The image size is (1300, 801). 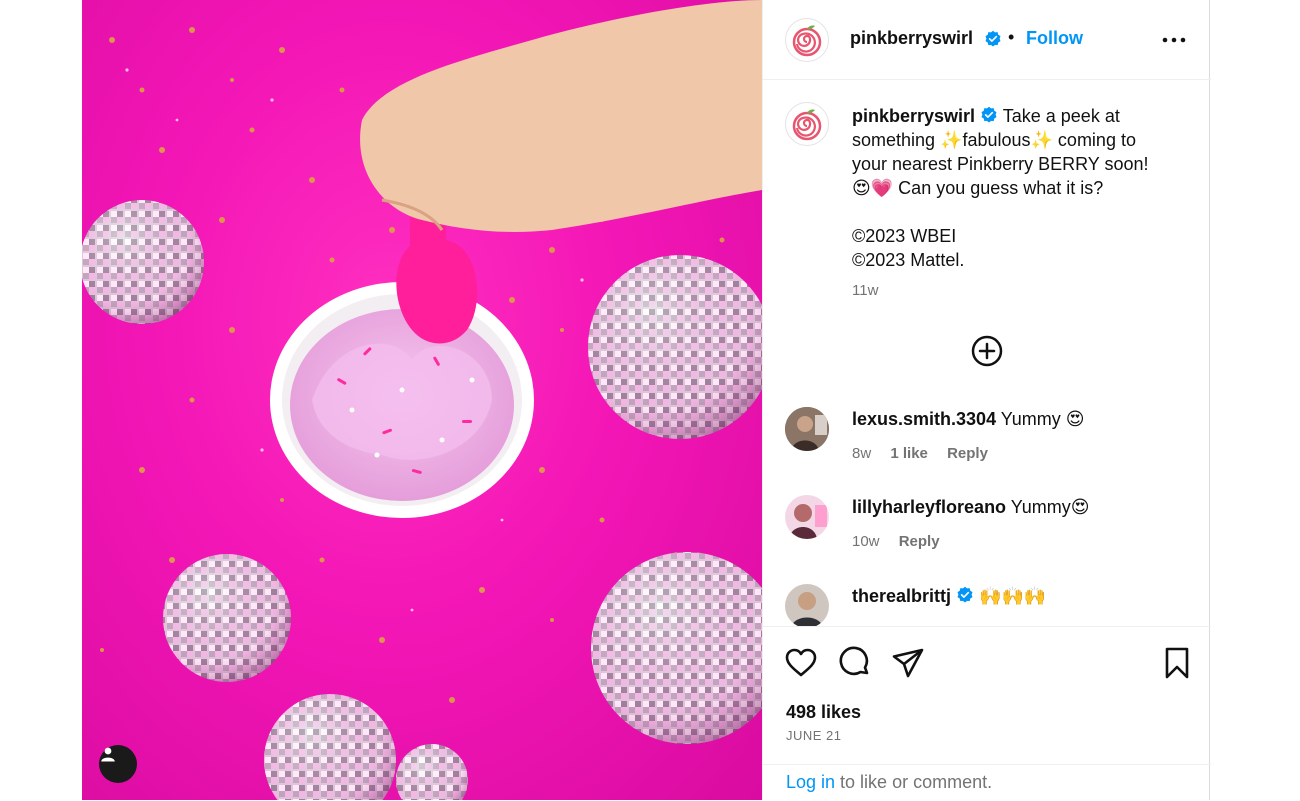 What do you see at coordinates (908, 663) in the screenshot?
I see `paper-plane-icon` at bounding box center [908, 663].